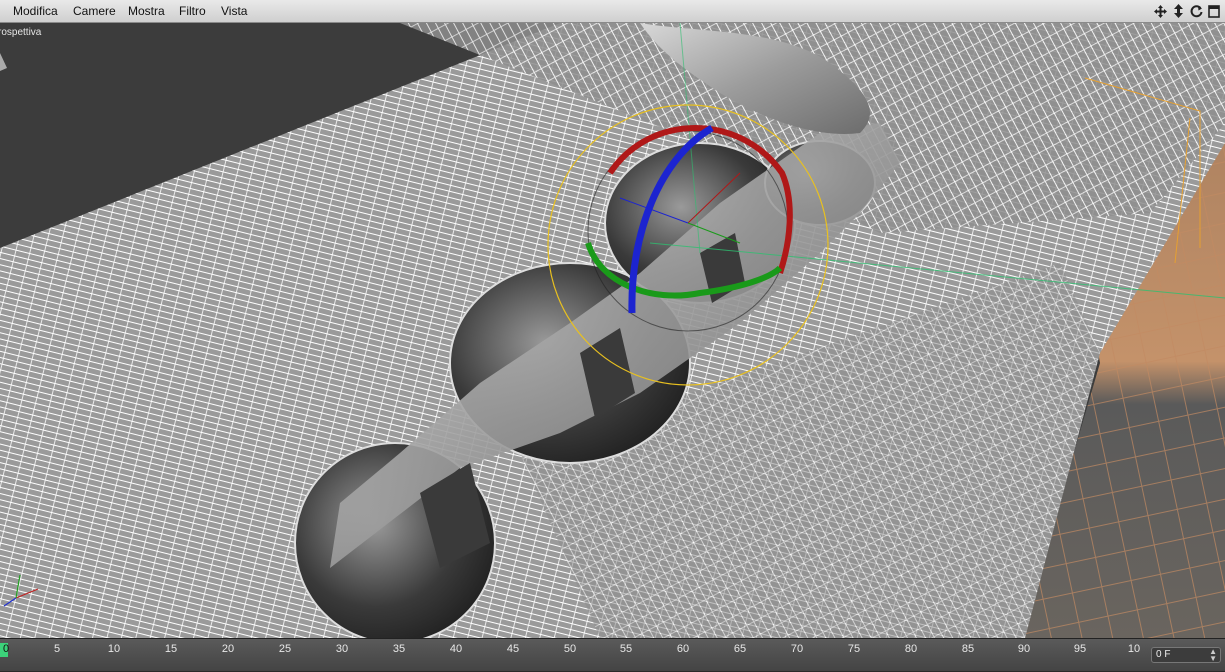 Image resolution: width=1225 pixels, height=672 pixels. Describe the element at coordinates (171, 649) in the screenshot. I see `frame-tick: 15` at that location.